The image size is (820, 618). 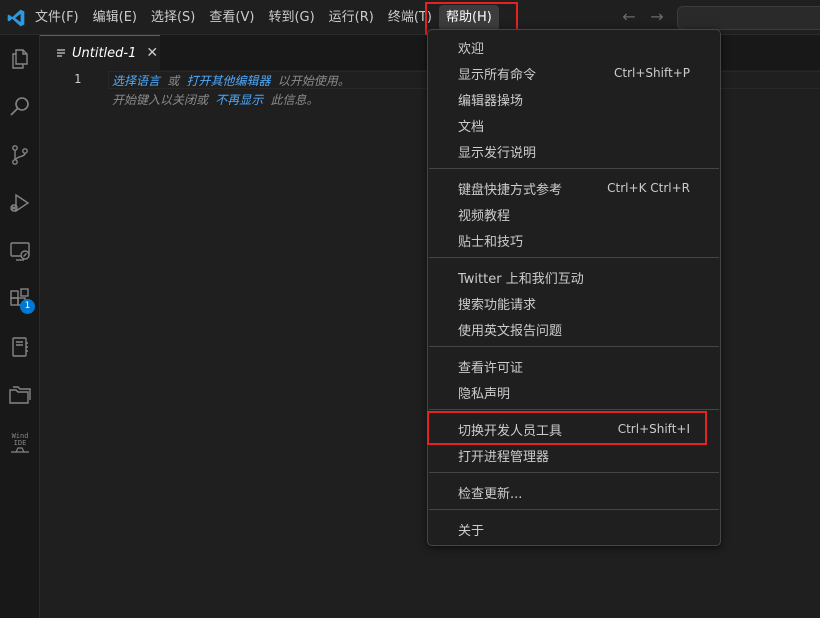 What do you see at coordinates (510, 331) in the screenshot?
I see `menu-item-label: 使用英文报告问题` at bounding box center [510, 331].